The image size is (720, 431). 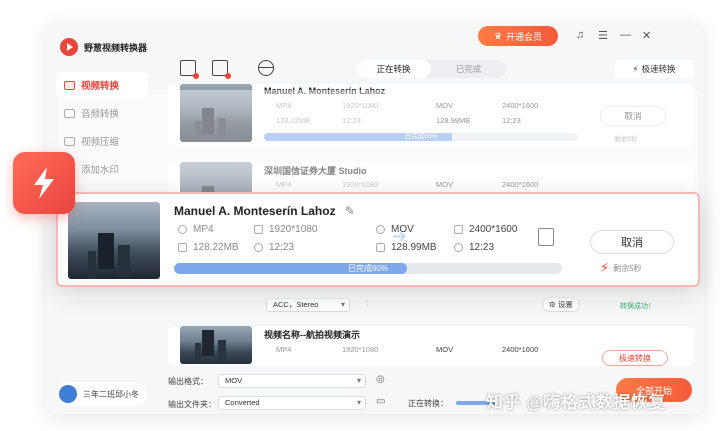 What do you see at coordinates (293, 229) in the screenshot?
I see `source-resolution-text: 1920*1080` at bounding box center [293, 229].